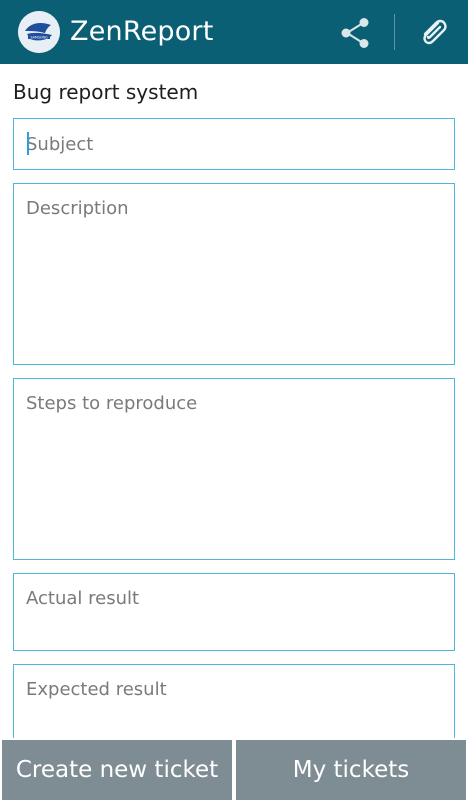  What do you see at coordinates (142, 31) in the screenshot?
I see `app-title: ZenReport` at bounding box center [142, 31].